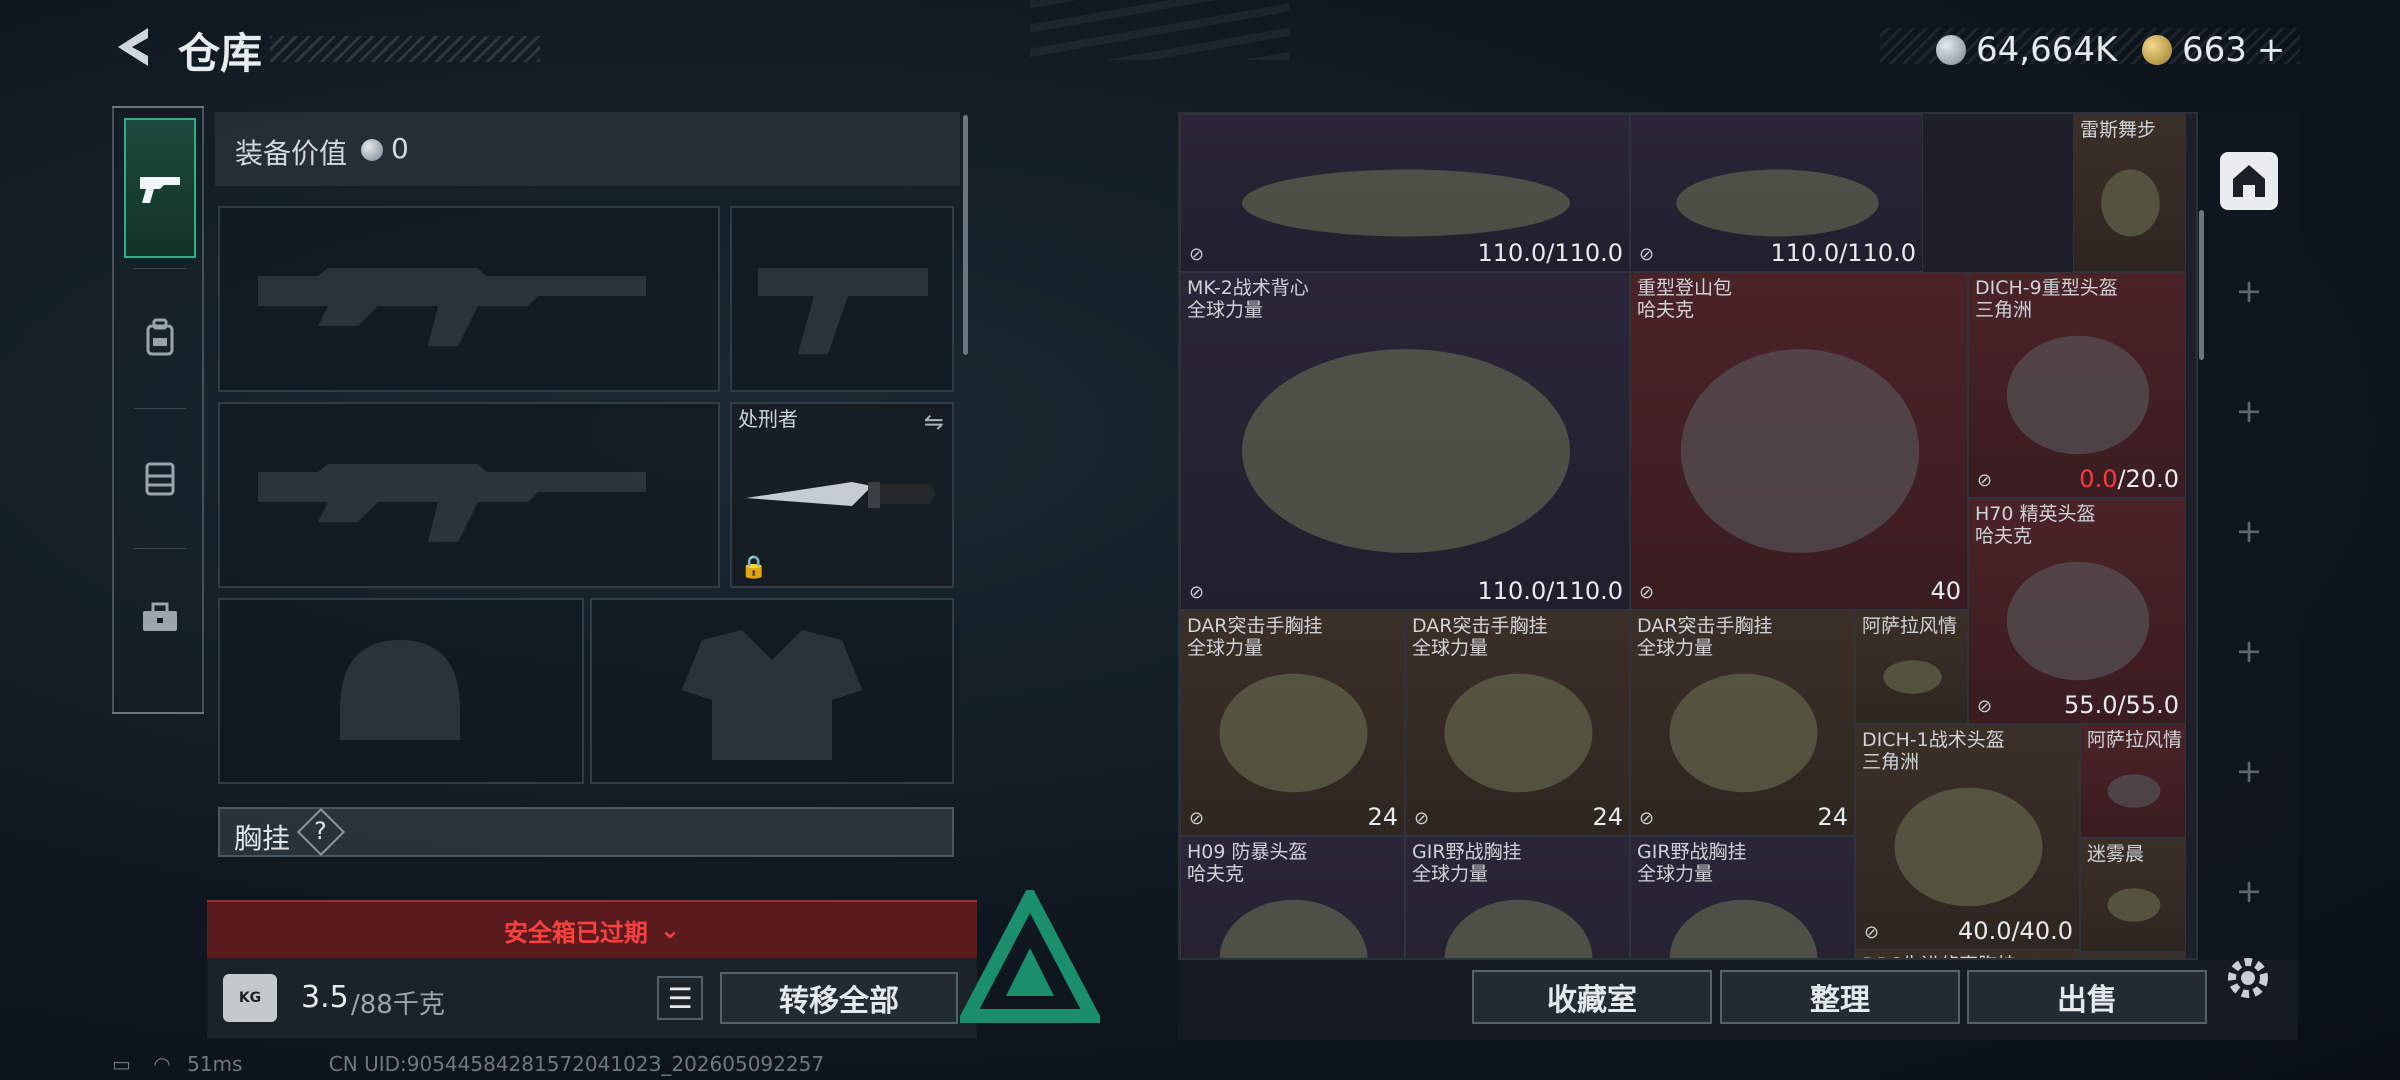  I want to click on inventory-item: DICH-9重型头盔 三角洲 0.0/20.0 ⊘, so click(2077, 385).